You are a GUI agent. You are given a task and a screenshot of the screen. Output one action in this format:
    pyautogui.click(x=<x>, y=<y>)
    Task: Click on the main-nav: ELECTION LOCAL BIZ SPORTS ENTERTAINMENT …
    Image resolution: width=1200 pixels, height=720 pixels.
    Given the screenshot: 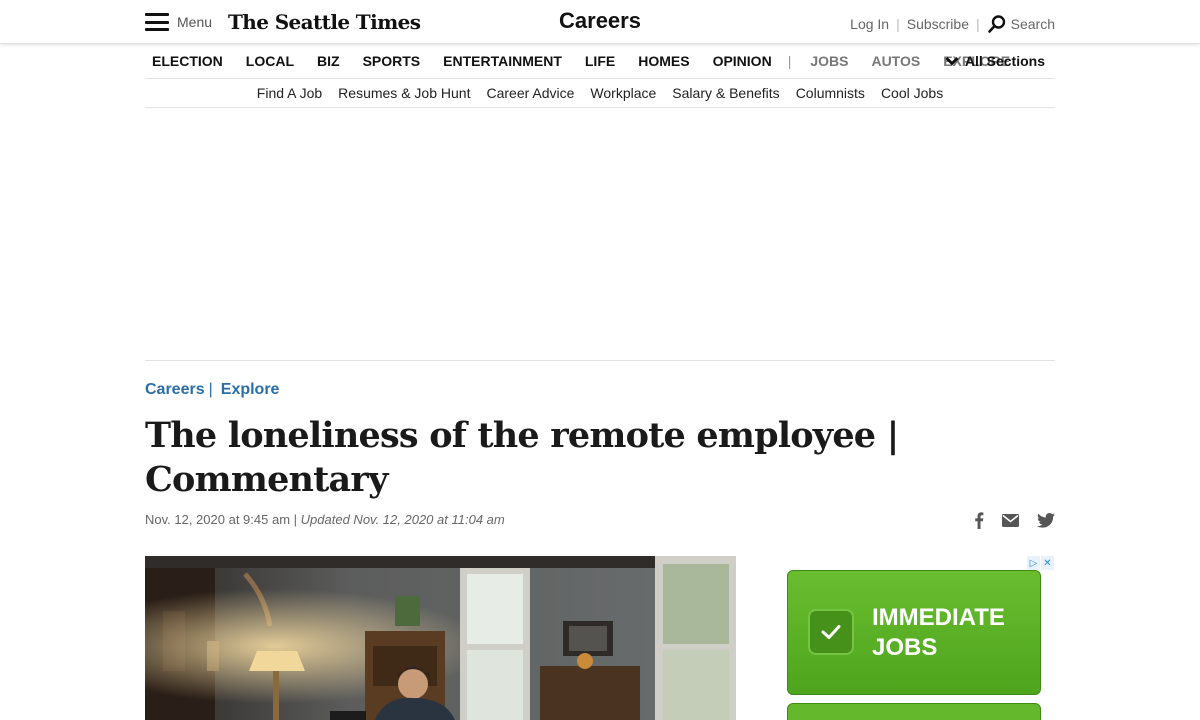 What is the action you would take?
    pyautogui.click(x=600, y=61)
    